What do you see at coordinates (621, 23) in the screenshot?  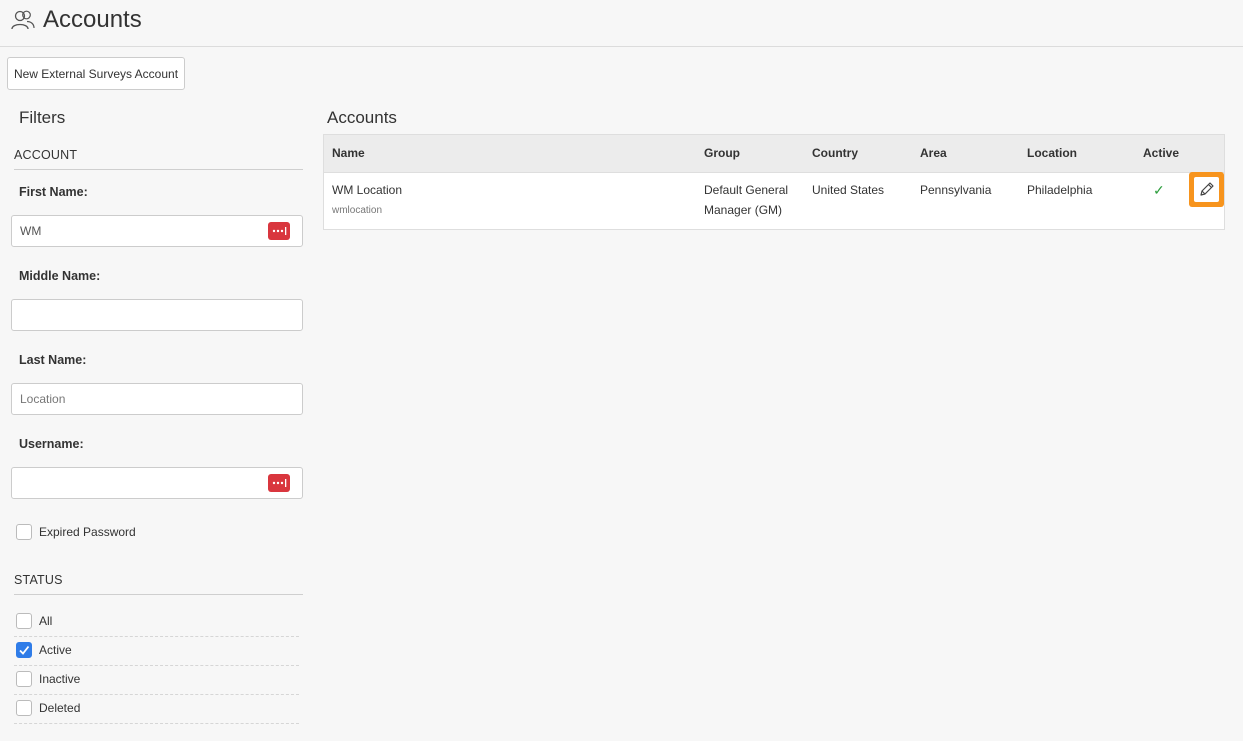 I see `page-header: Accounts` at bounding box center [621, 23].